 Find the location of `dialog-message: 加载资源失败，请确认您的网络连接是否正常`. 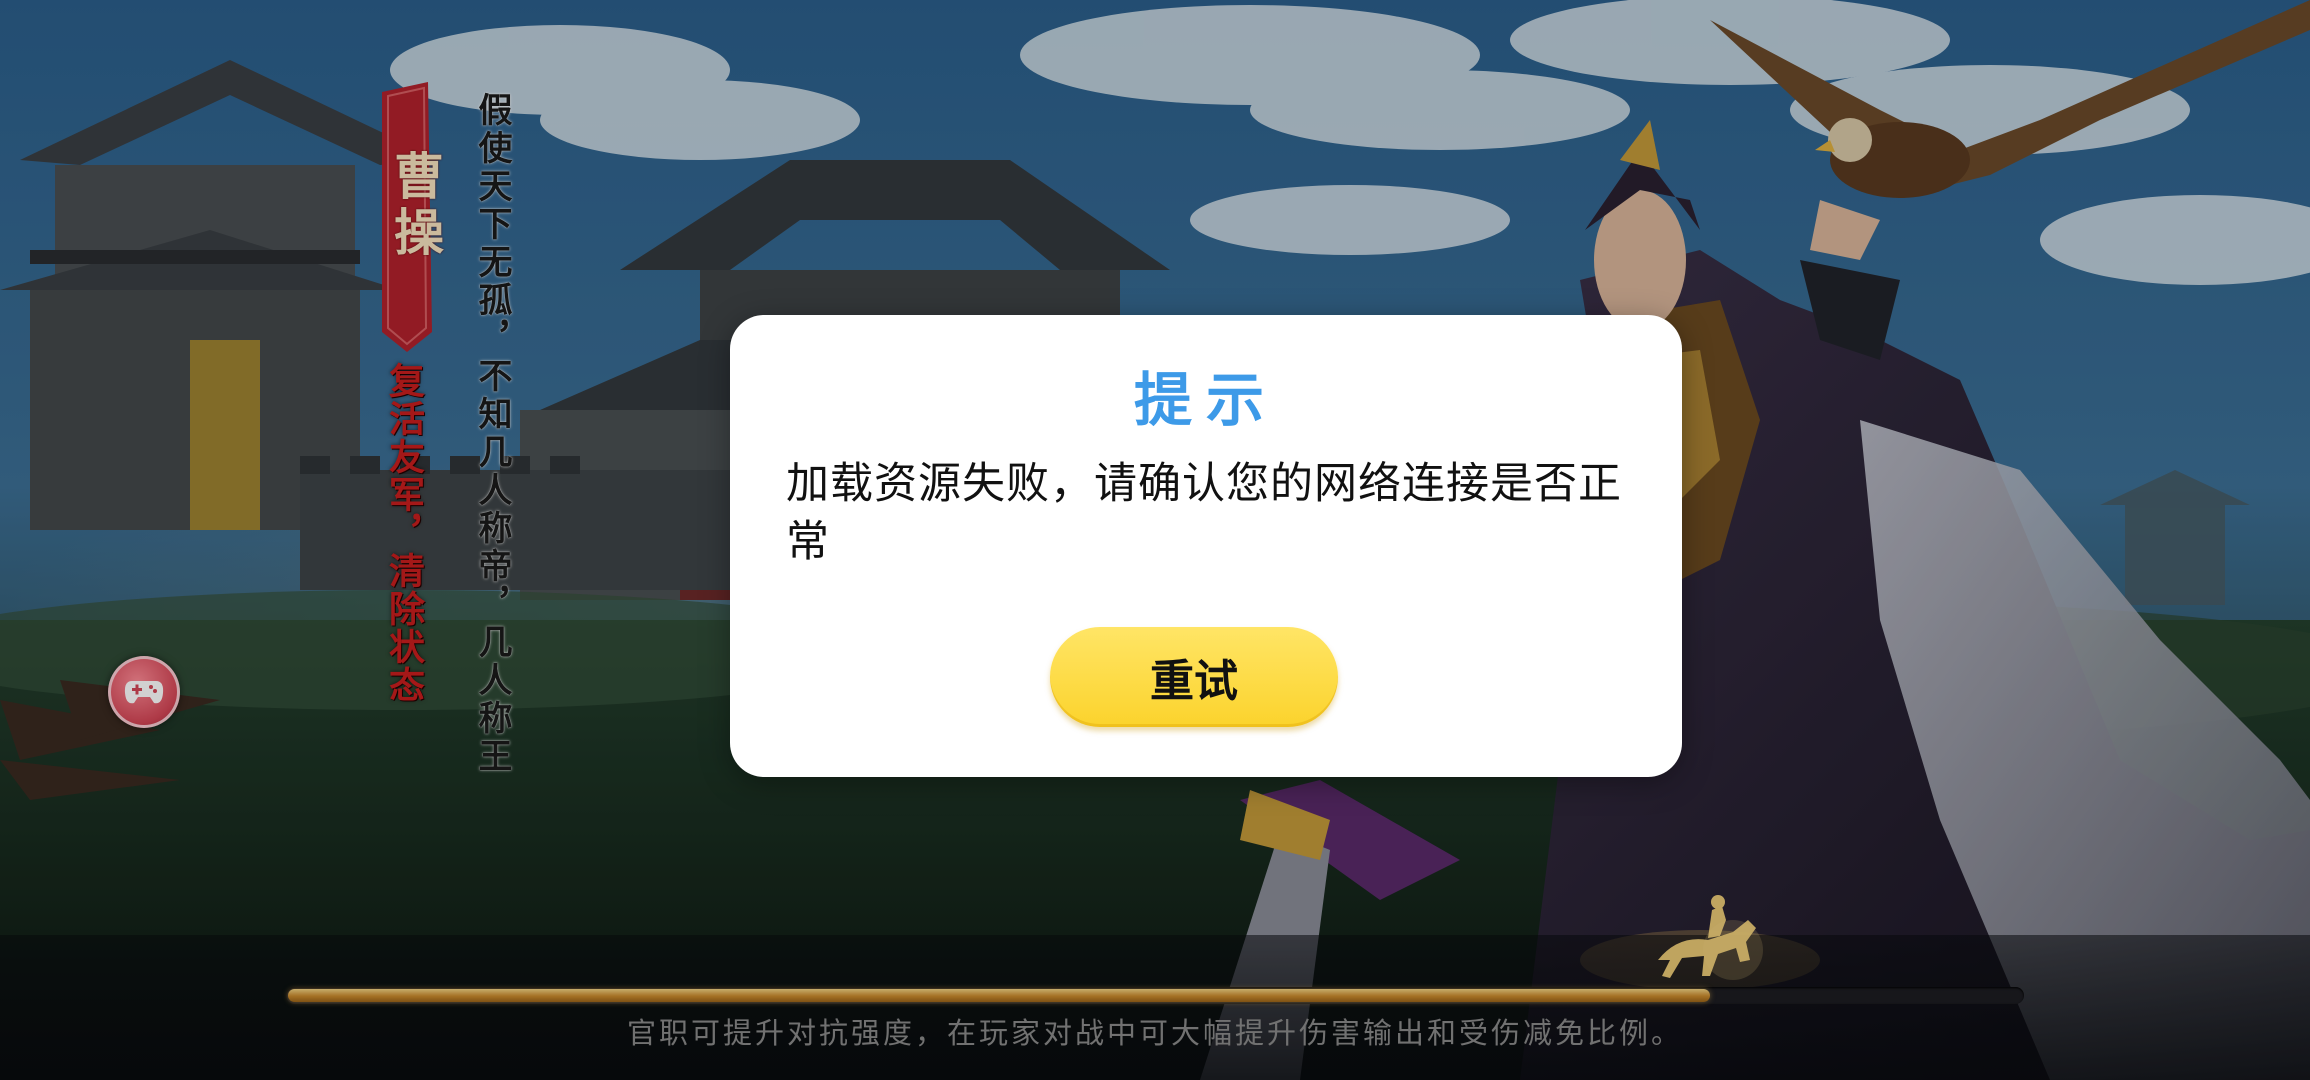

dialog-message: 加载资源失败，请确认您的网络连接是否正常 is located at coordinates (1204, 513).